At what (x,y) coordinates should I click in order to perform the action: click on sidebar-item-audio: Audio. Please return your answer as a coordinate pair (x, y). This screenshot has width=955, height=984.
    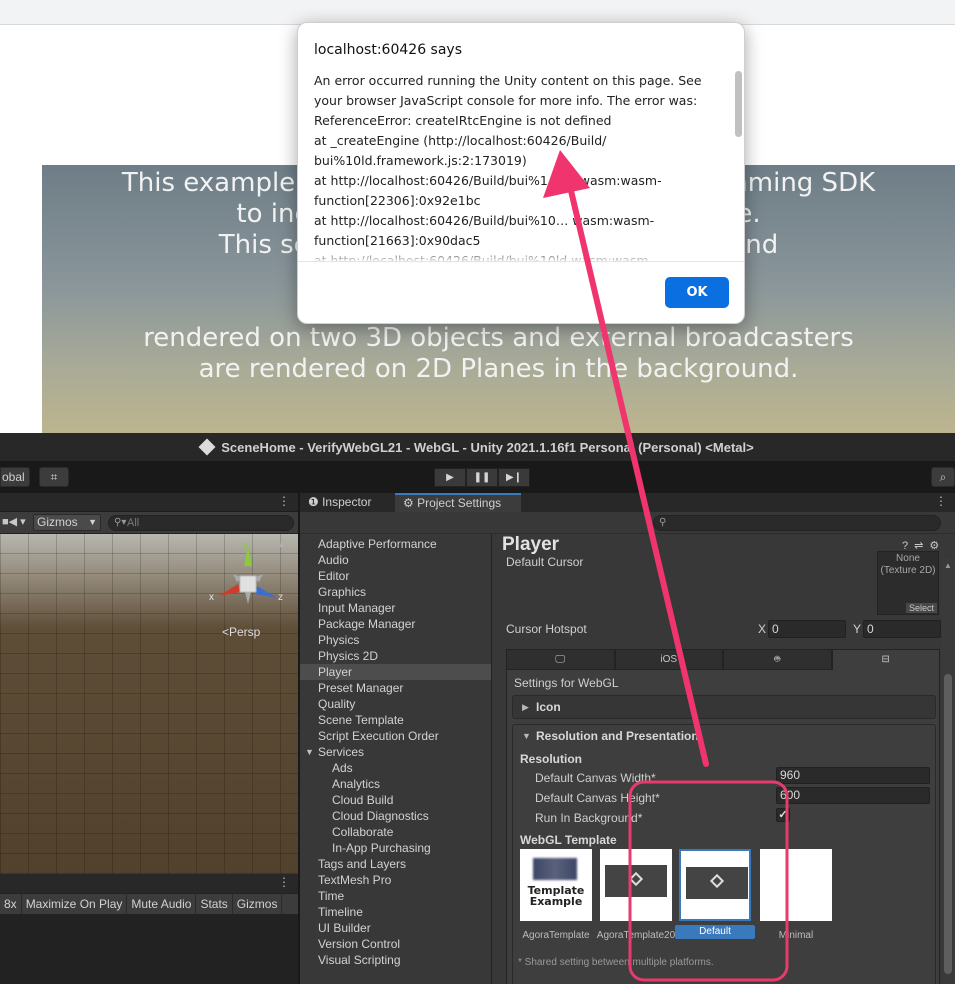
    Looking at the image, I should click on (395, 560).